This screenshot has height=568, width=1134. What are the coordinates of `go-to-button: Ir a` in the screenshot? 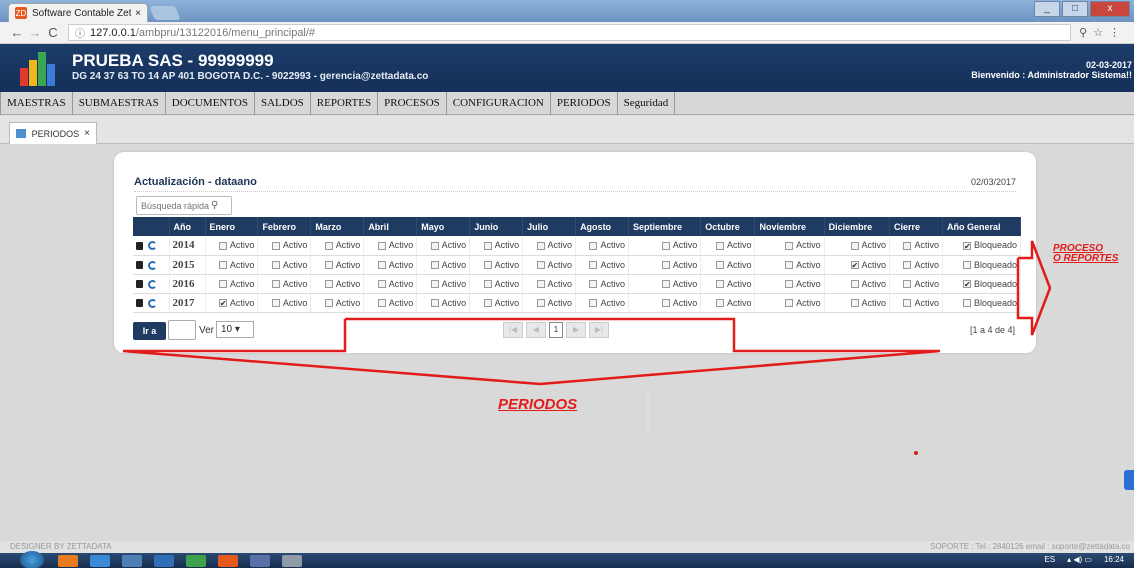 It's located at (149, 331).